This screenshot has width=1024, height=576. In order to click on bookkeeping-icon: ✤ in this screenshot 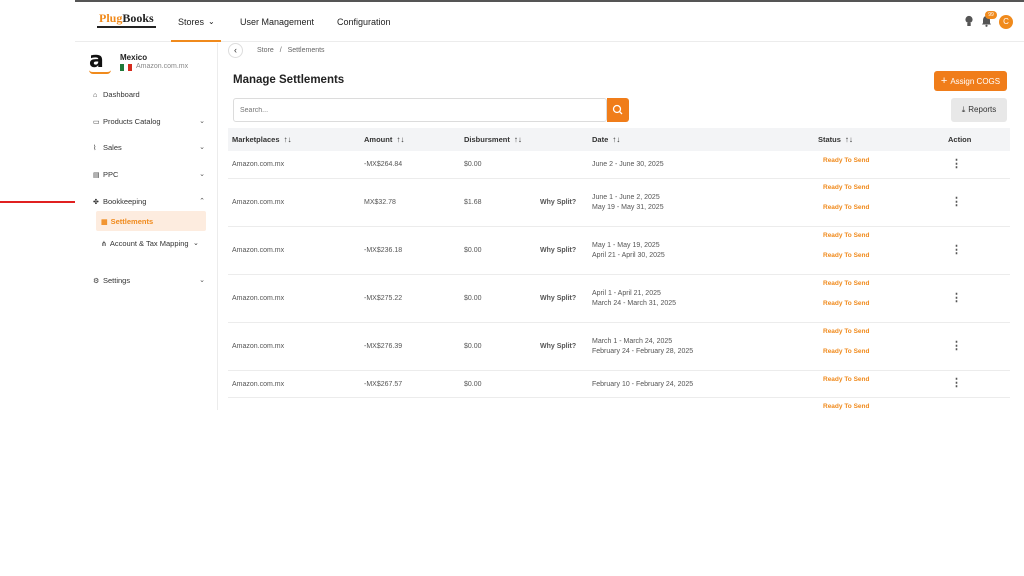, I will do `click(96, 202)`.